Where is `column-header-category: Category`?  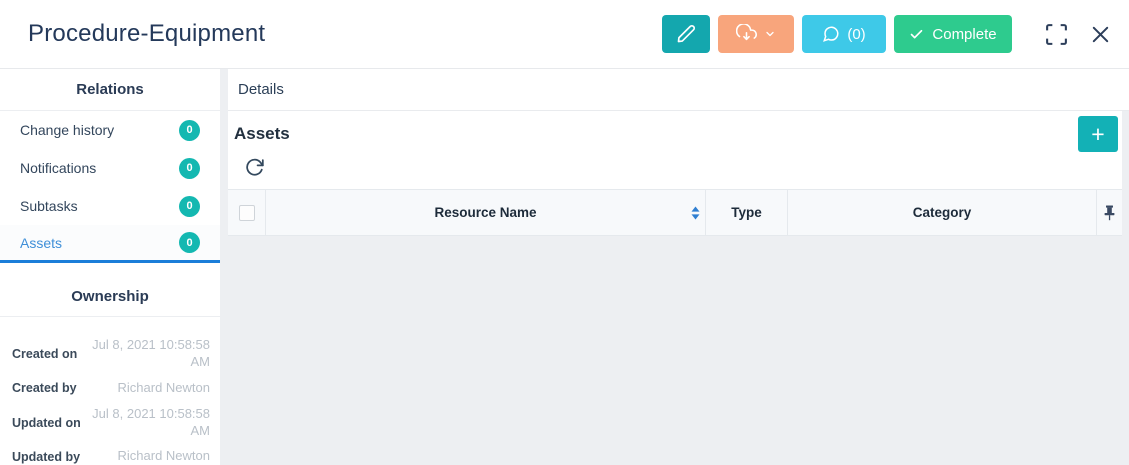 column-header-category: Category is located at coordinates (942, 212).